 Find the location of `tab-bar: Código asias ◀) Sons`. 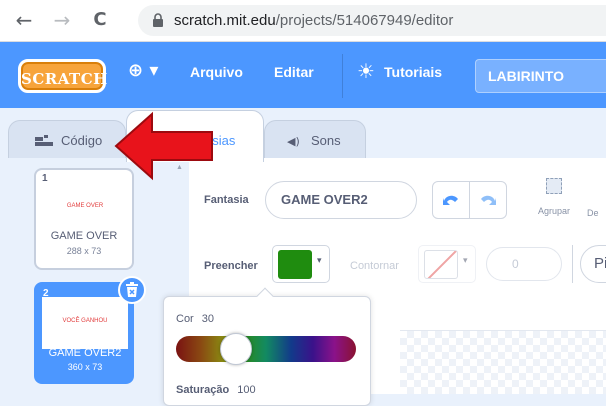

tab-bar: Código asias ◀) Sons is located at coordinates (303, 135).